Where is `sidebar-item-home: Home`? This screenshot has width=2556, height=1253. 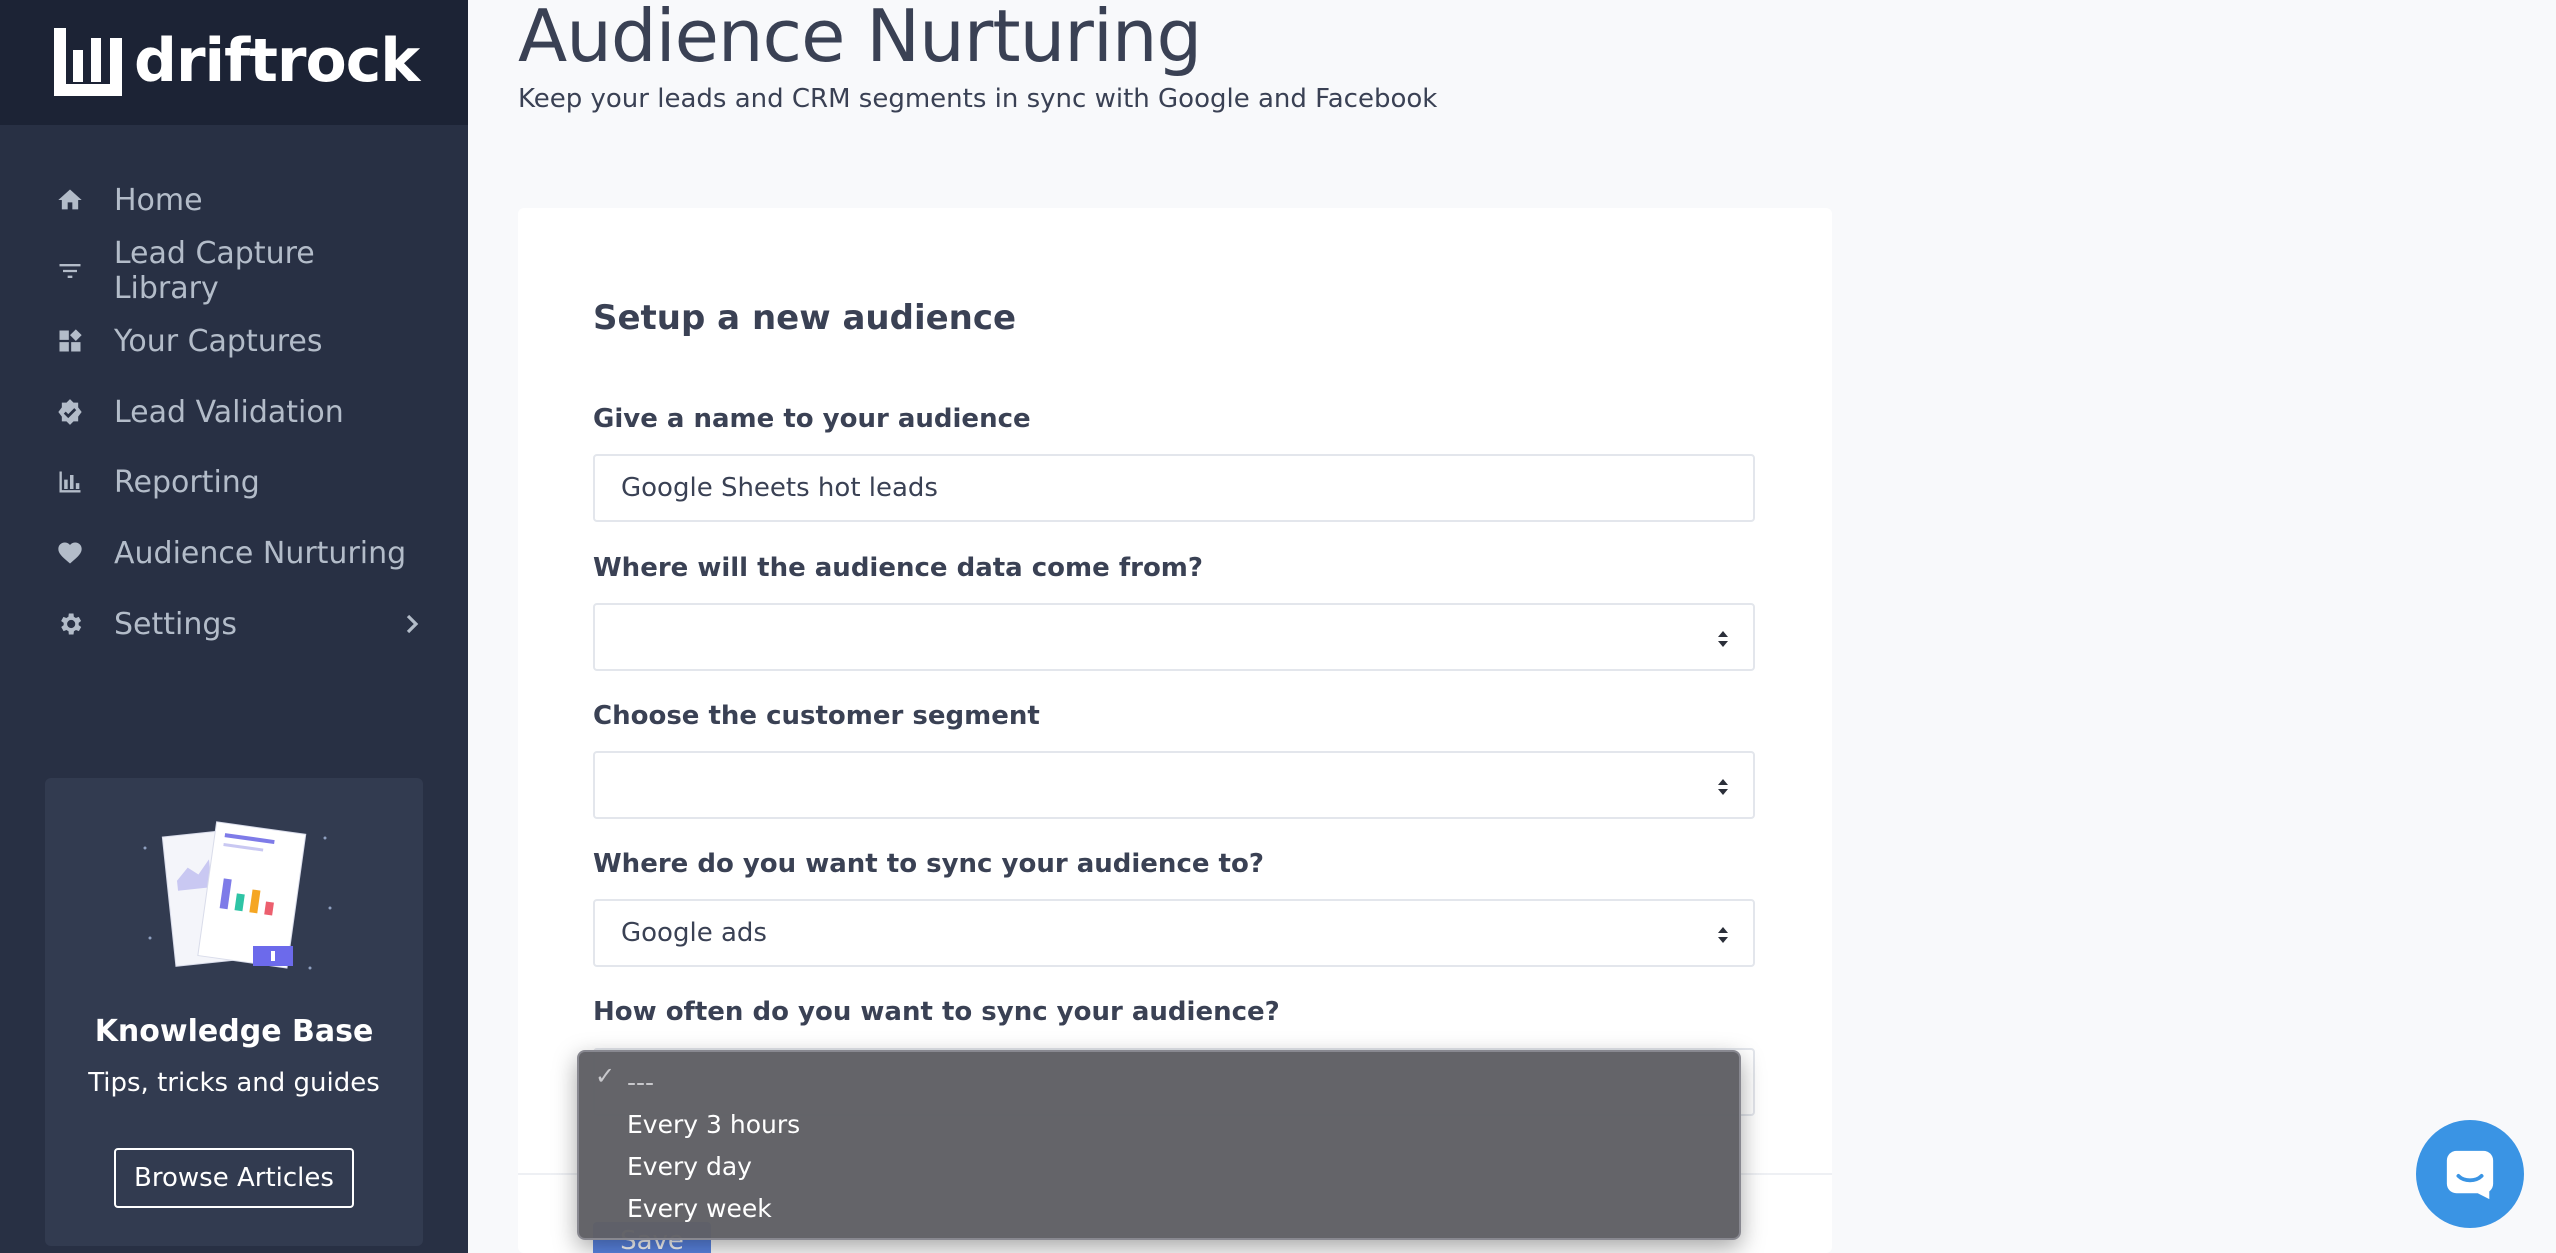 sidebar-item-home: Home is located at coordinates (238, 200).